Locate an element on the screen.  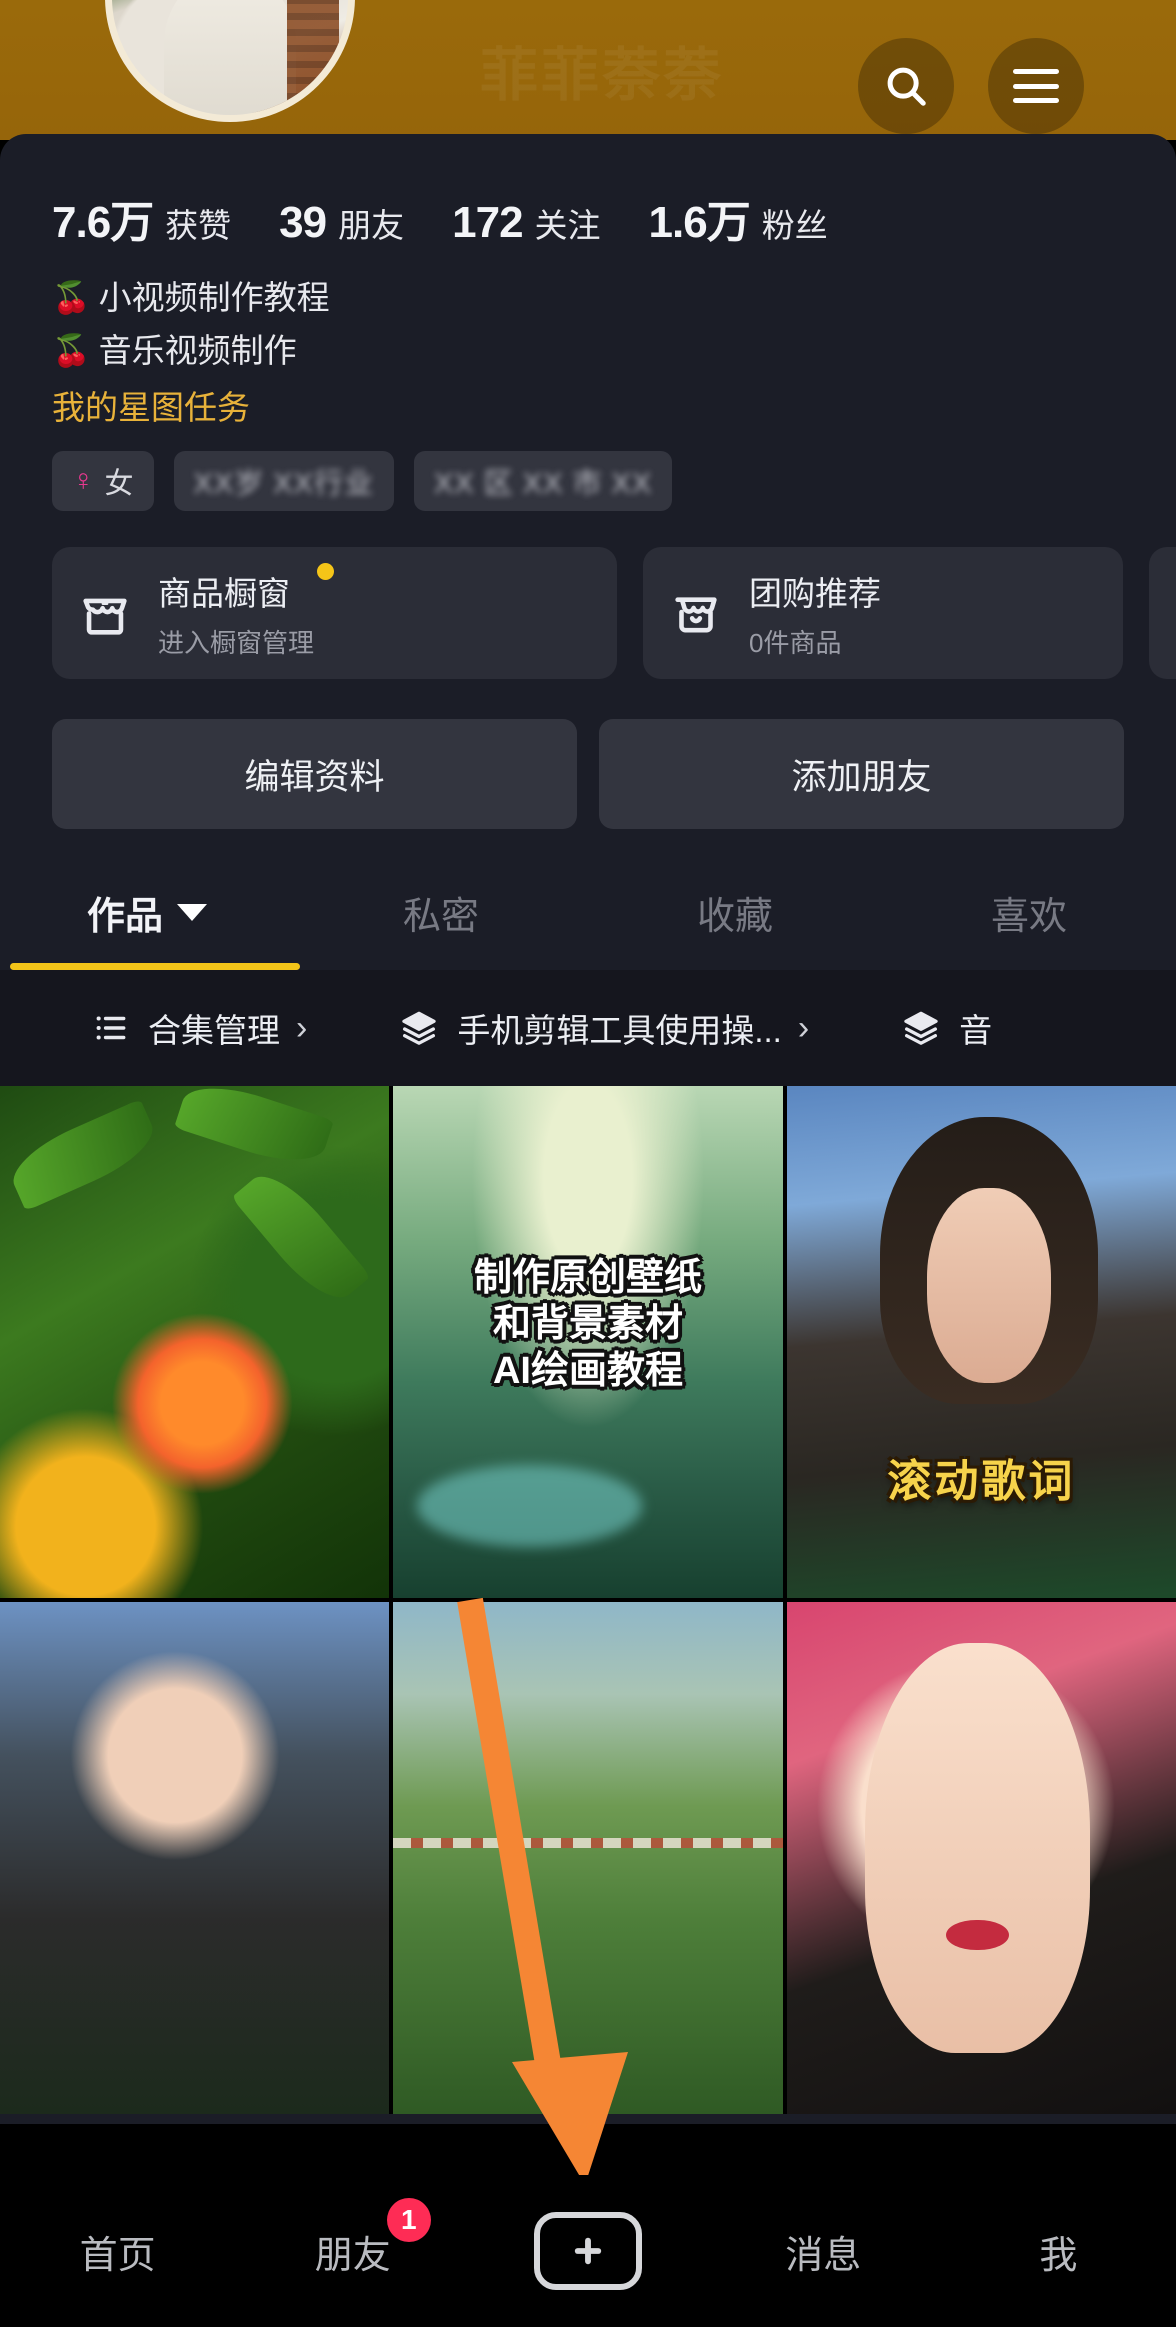
video-thumbnail: 滚动歌词 is located at coordinates (981, 1342).